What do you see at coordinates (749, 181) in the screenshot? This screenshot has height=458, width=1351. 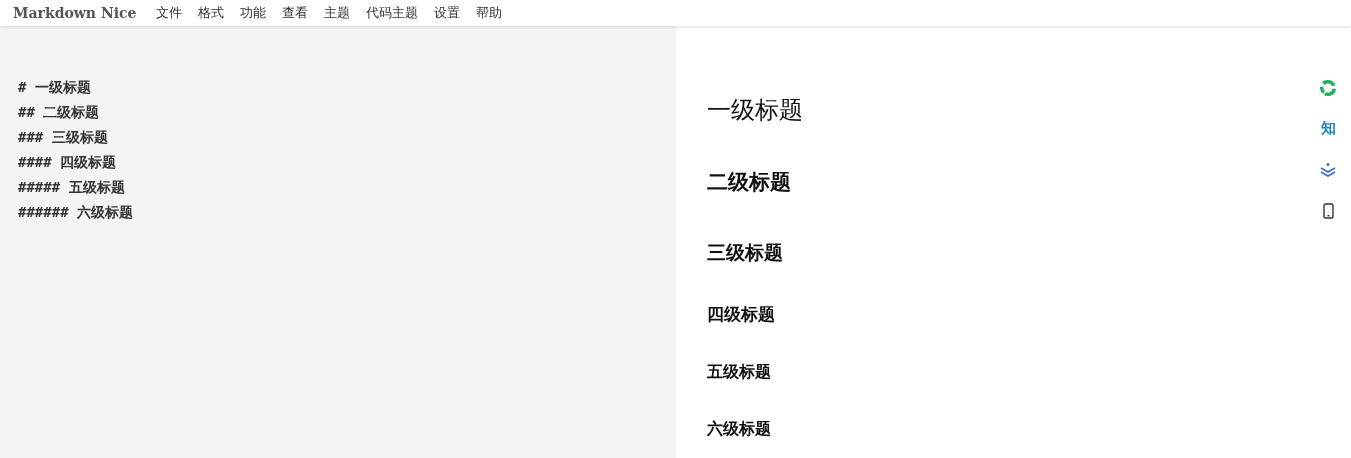 I see `heading: 二级标题` at bounding box center [749, 181].